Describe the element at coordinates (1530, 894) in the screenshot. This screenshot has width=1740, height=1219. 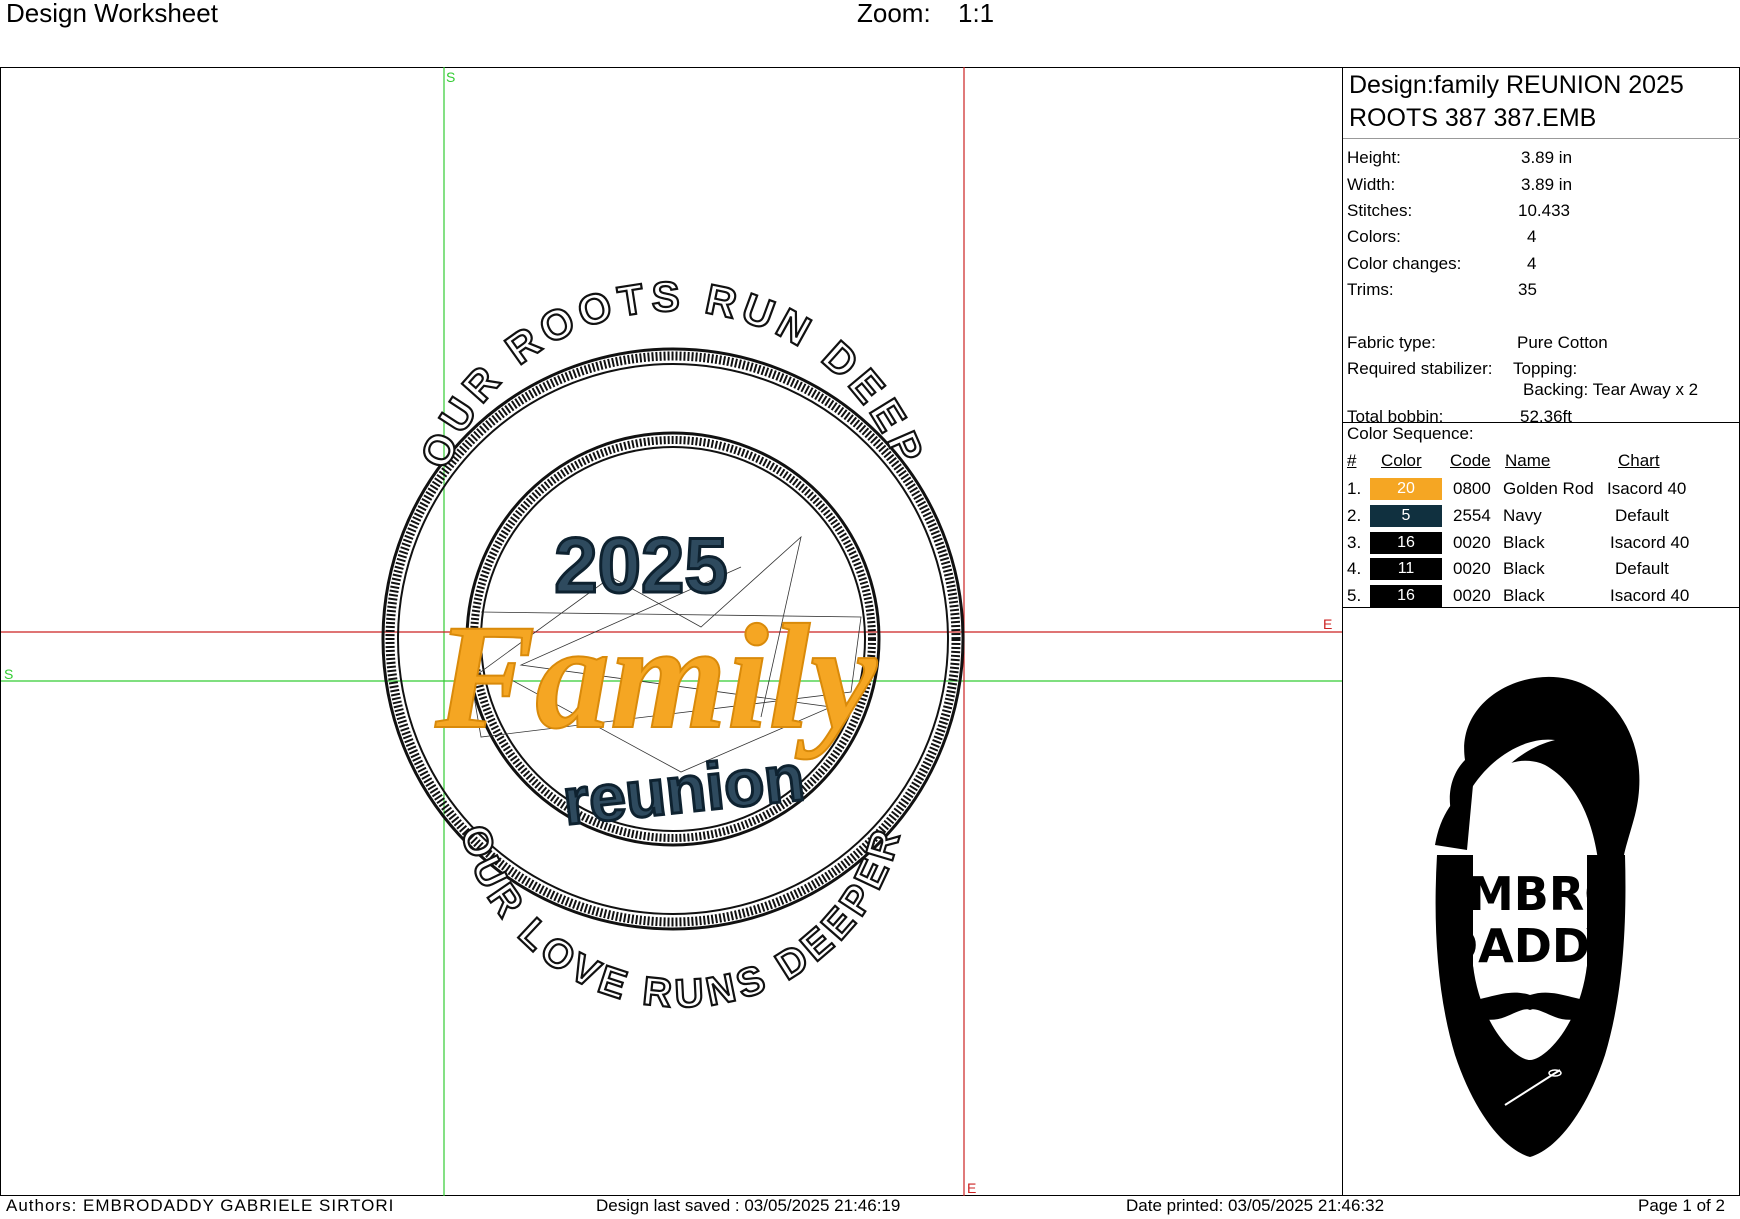
I see `logo-text-line1: EMBRO` at that location.